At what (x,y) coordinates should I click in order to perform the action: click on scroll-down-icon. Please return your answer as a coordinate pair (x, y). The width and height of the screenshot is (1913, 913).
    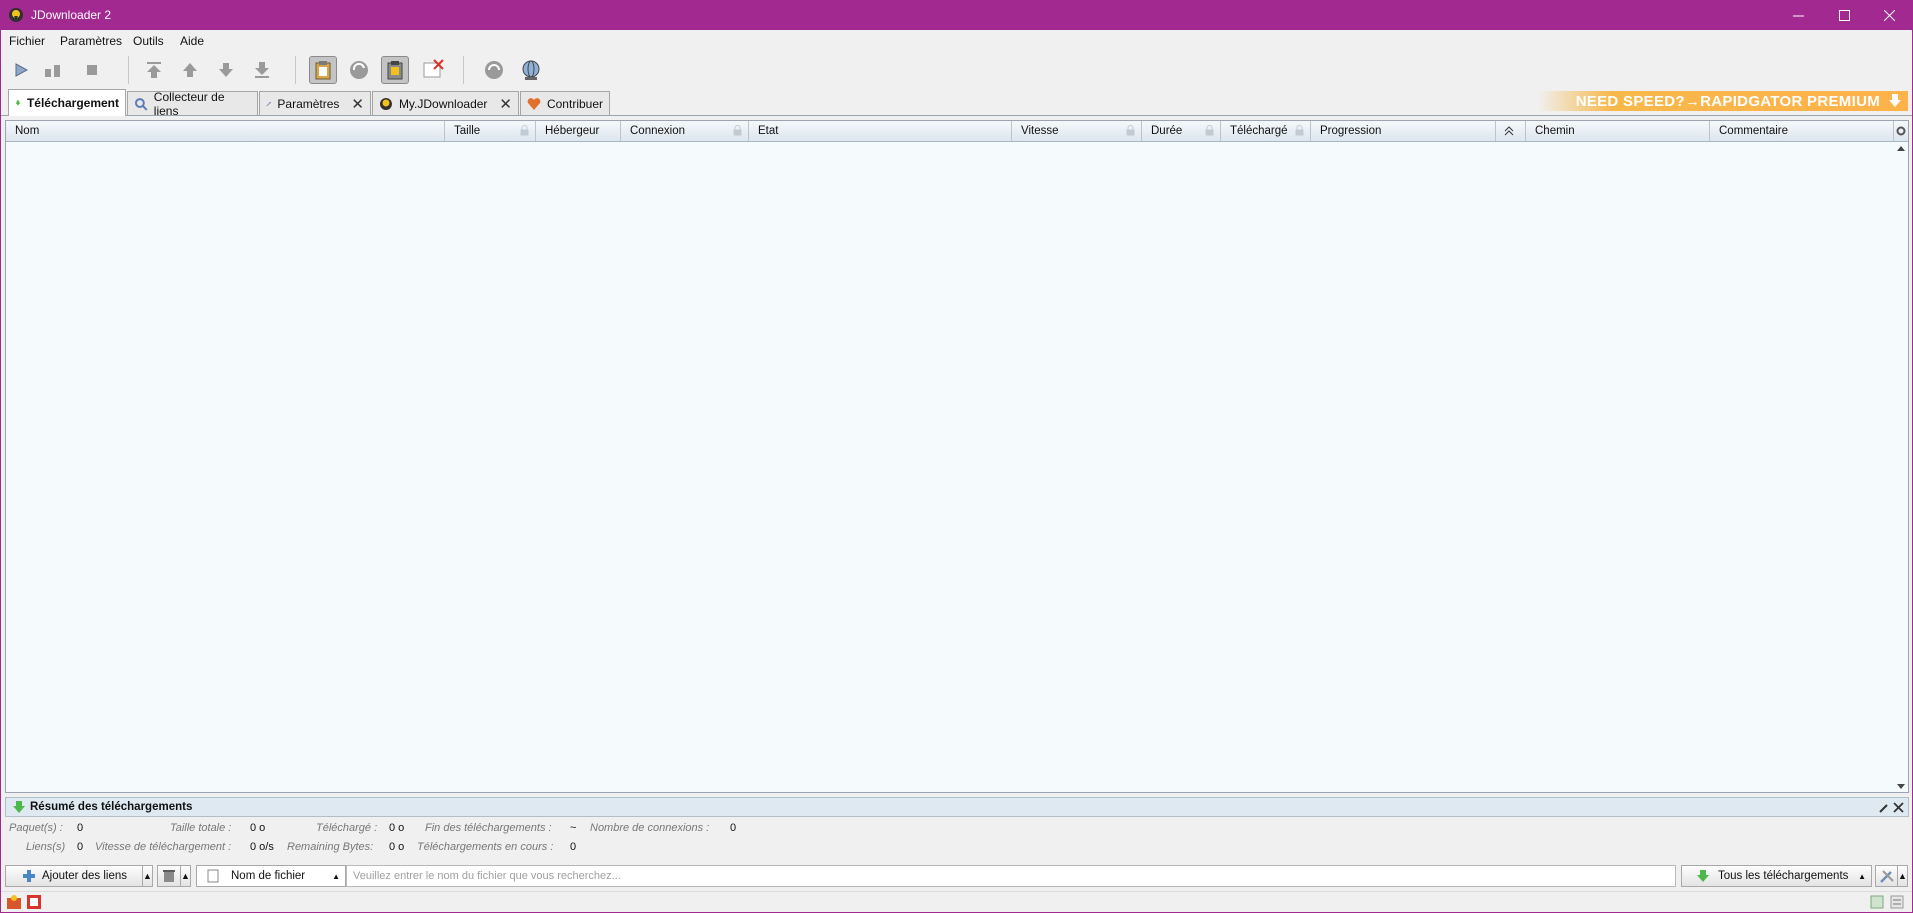
    Looking at the image, I should click on (1901, 787).